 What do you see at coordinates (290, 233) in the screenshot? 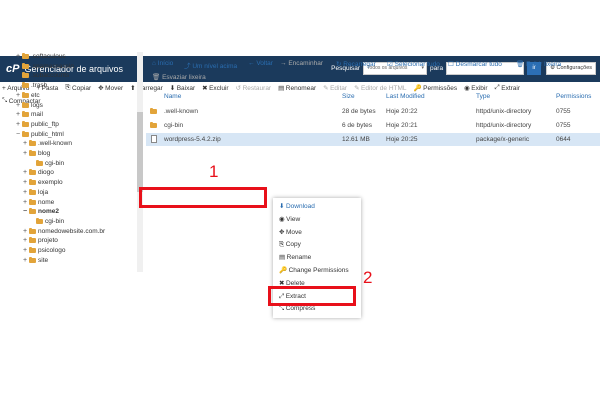
I see `context-menu-move: ✥ Move` at bounding box center [290, 233].